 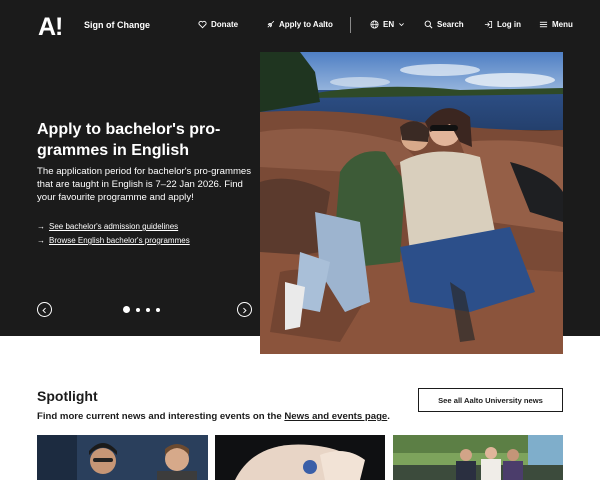 I want to click on language-selector: EN, so click(x=387, y=24).